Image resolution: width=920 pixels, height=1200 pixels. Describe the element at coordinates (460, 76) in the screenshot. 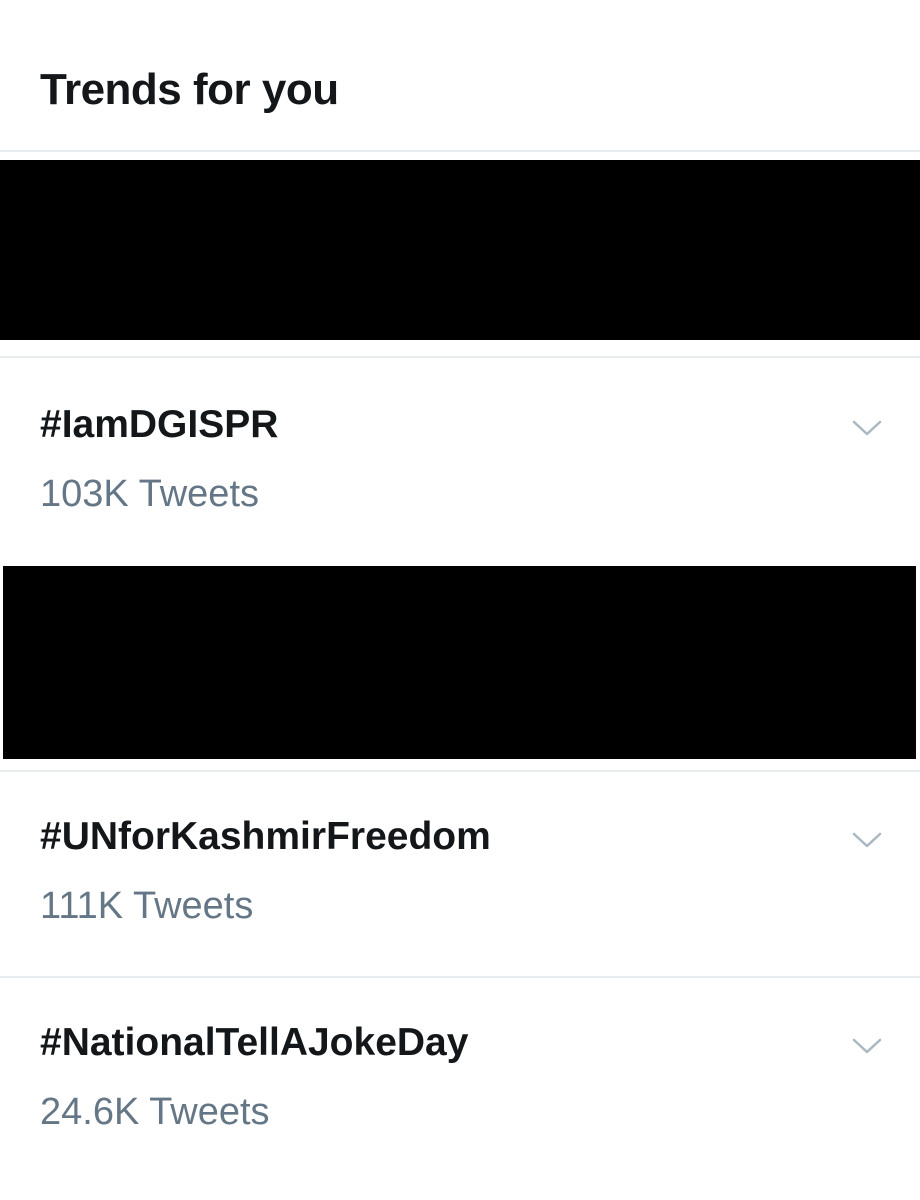

I see `trends-header: Trends for you` at that location.